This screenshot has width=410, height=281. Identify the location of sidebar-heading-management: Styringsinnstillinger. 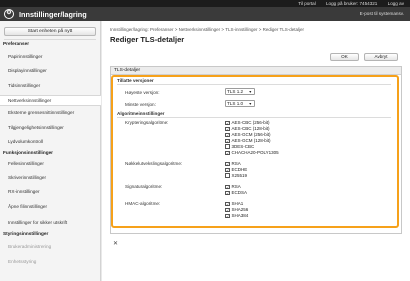
(26, 233).